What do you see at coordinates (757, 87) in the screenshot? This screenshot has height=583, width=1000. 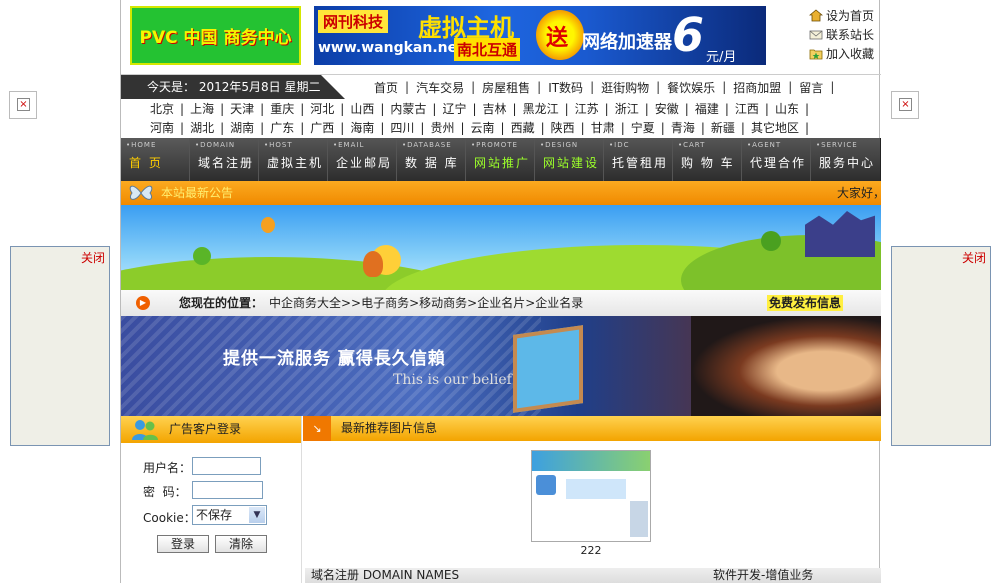 I see `main-nav-item: 招商加盟` at bounding box center [757, 87].